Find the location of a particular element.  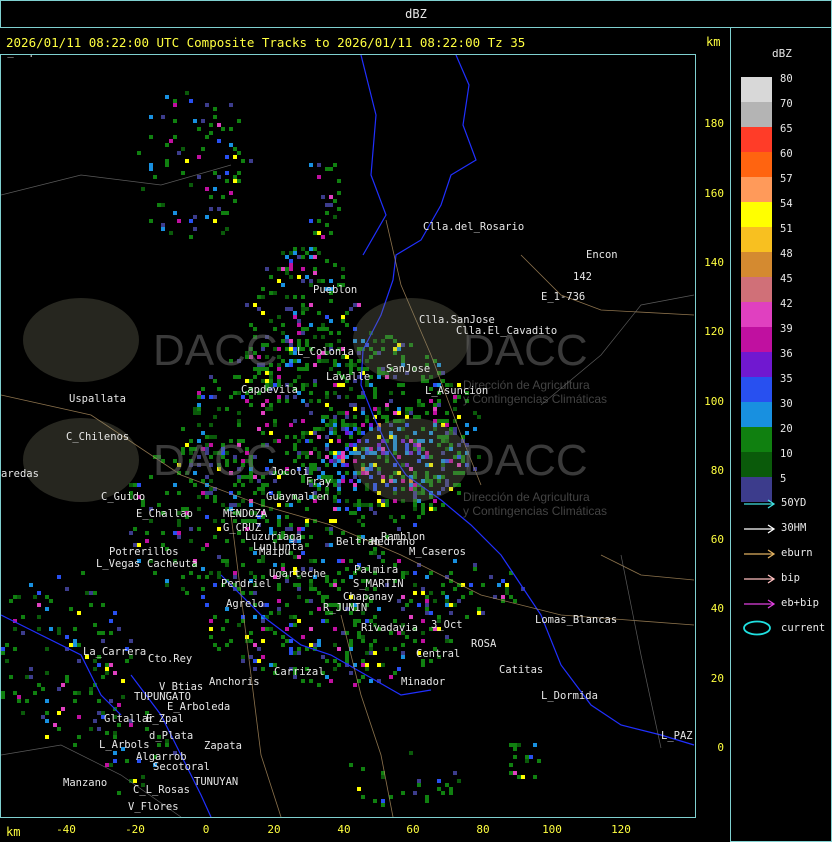

legend-level-label: 39 is located at coordinates (786, 329).